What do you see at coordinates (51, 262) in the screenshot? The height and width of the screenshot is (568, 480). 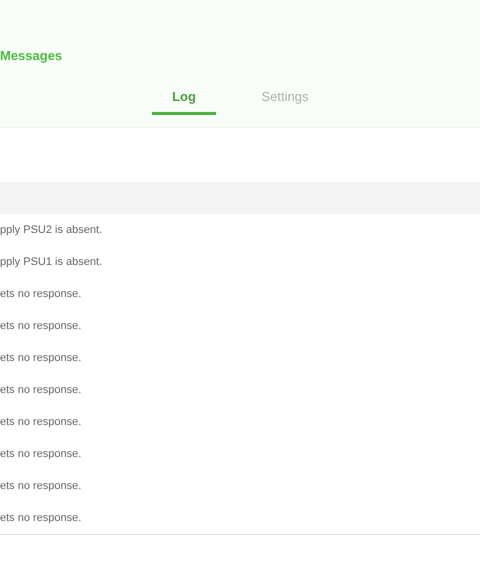 I see `message-cell: pply PSU1 is absent.` at bounding box center [51, 262].